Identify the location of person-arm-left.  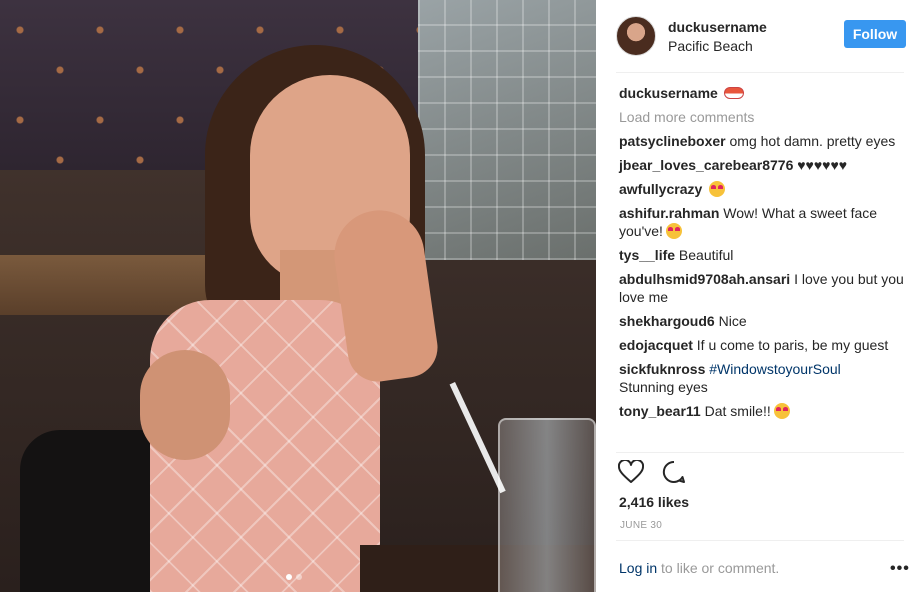
(185, 405).